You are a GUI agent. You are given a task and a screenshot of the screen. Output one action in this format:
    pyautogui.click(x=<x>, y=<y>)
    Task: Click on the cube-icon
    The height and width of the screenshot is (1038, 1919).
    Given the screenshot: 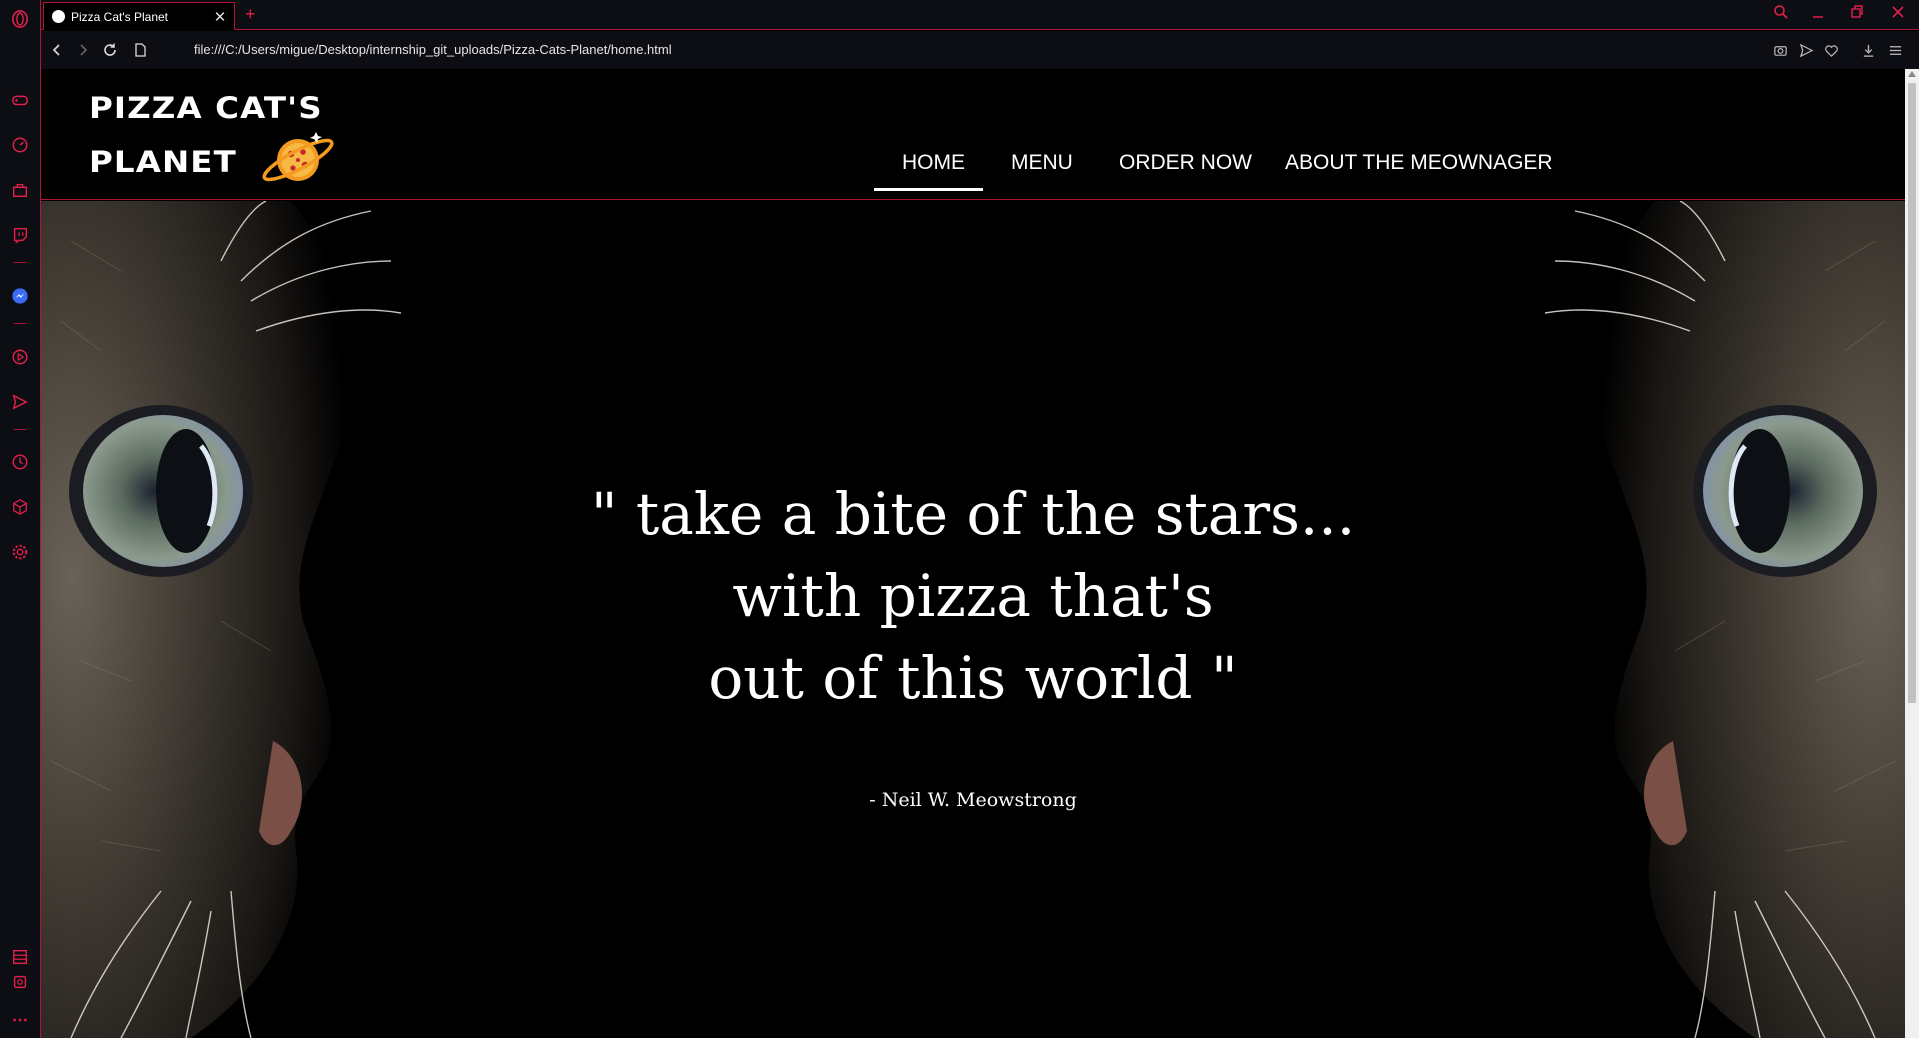 What is the action you would take?
    pyautogui.click(x=20, y=507)
    